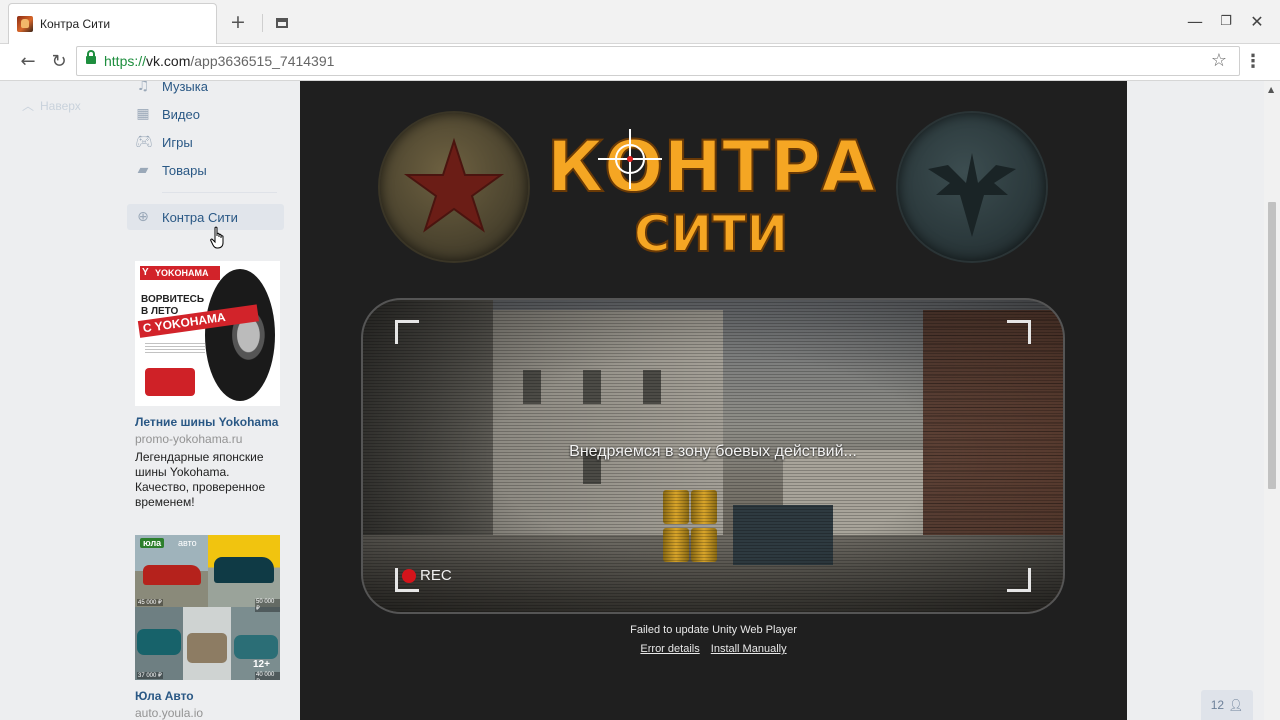 The width and height of the screenshot is (1280, 720). Describe the element at coordinates (427, 575) in the screenshot. I see `rec-indicator: REC` at that location.